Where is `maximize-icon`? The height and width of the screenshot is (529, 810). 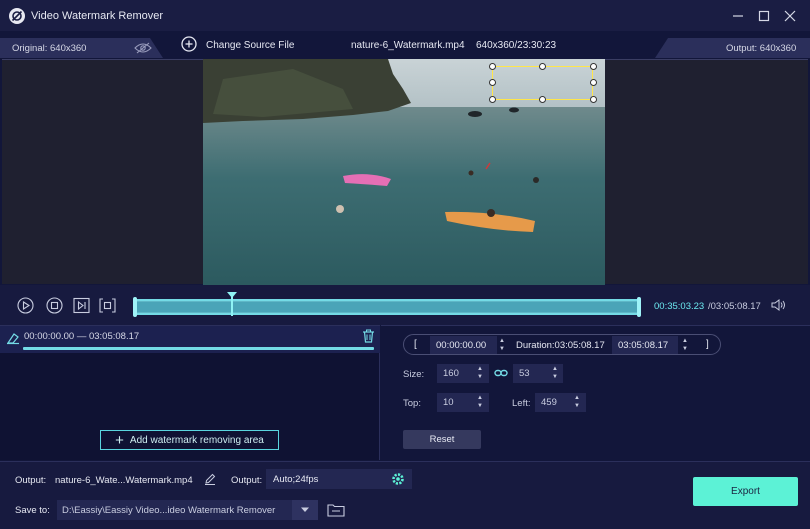
maximize-icon is located at coordinates (764, 16).